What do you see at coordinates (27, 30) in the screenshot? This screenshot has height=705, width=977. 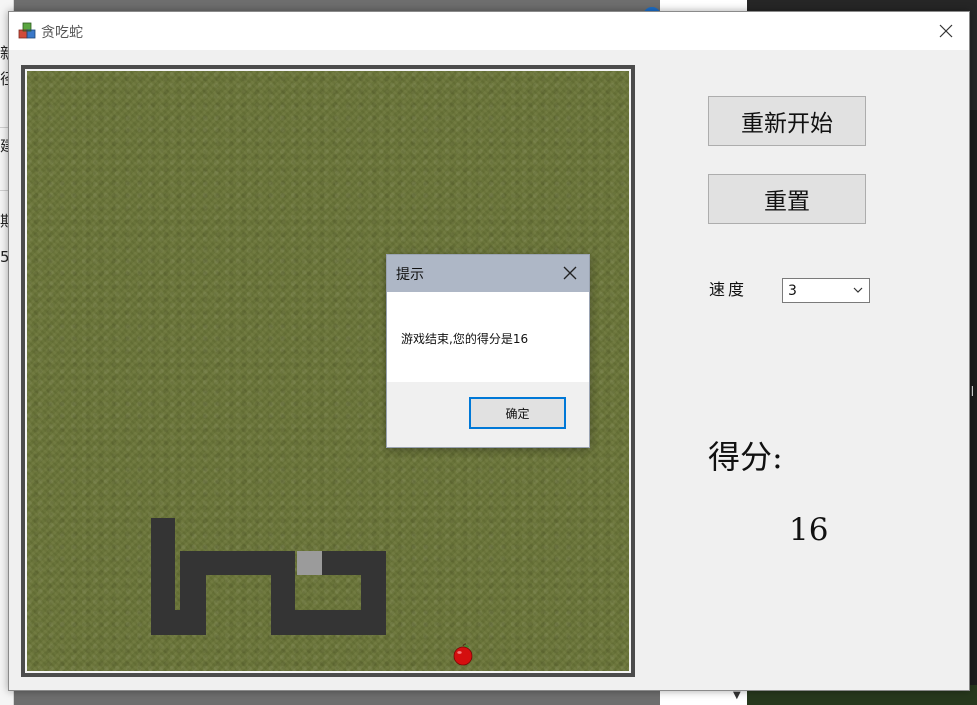 I see `app-icon` at bounding box center [27, 30].